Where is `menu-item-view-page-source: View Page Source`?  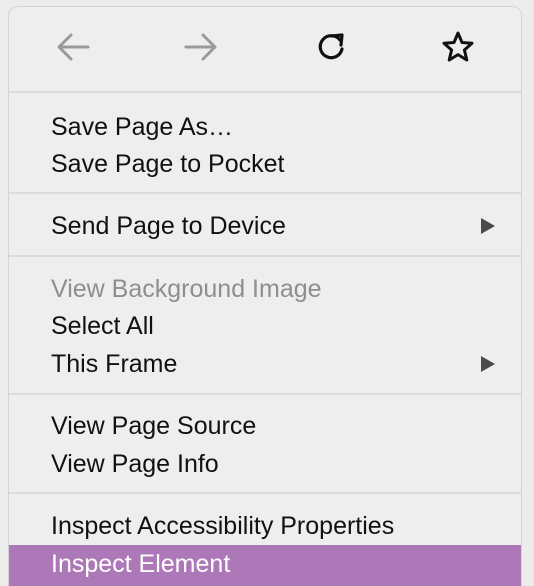
menu-item-view-page-source: View Page Source is located at coordinates (265, 426).